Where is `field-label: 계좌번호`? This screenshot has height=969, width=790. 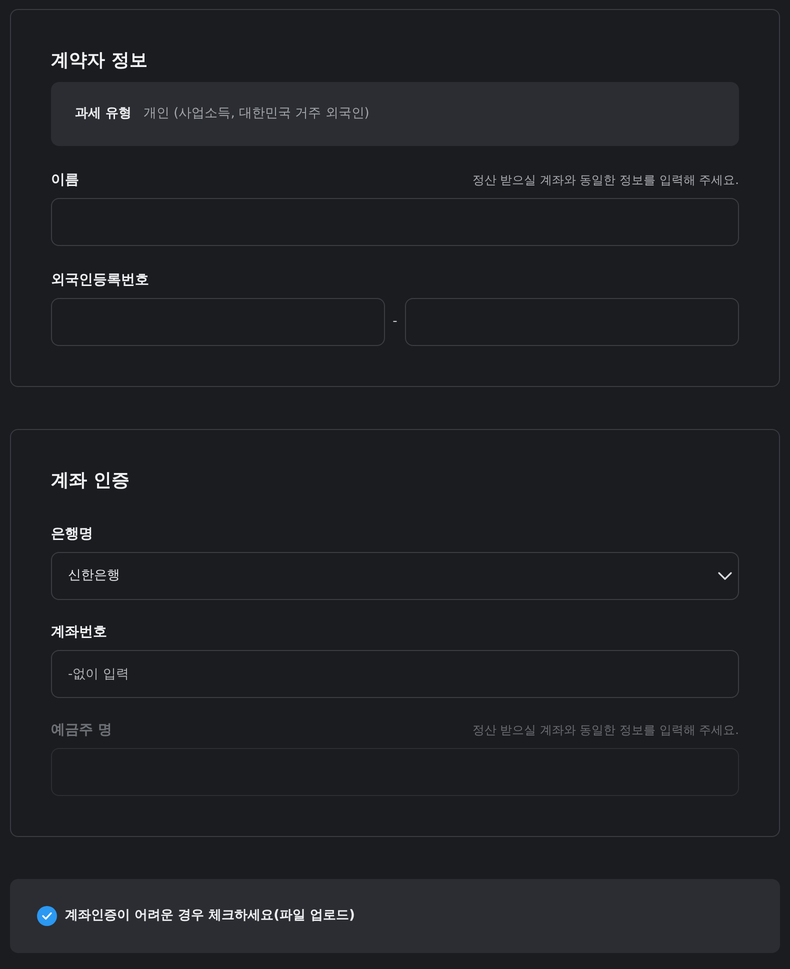 field-label: 계좌번호 is located at coordinates (79, 632).